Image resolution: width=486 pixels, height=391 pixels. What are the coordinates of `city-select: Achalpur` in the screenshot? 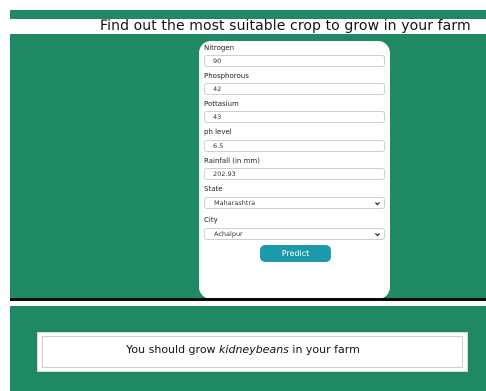 It's located at (294, 234).